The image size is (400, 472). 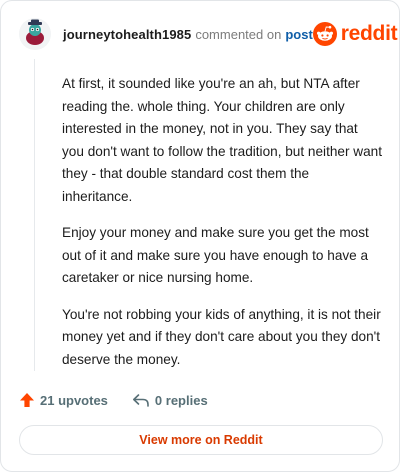 I want to click on view-more-button: View more on Reddit, so click(x=201, y=440).